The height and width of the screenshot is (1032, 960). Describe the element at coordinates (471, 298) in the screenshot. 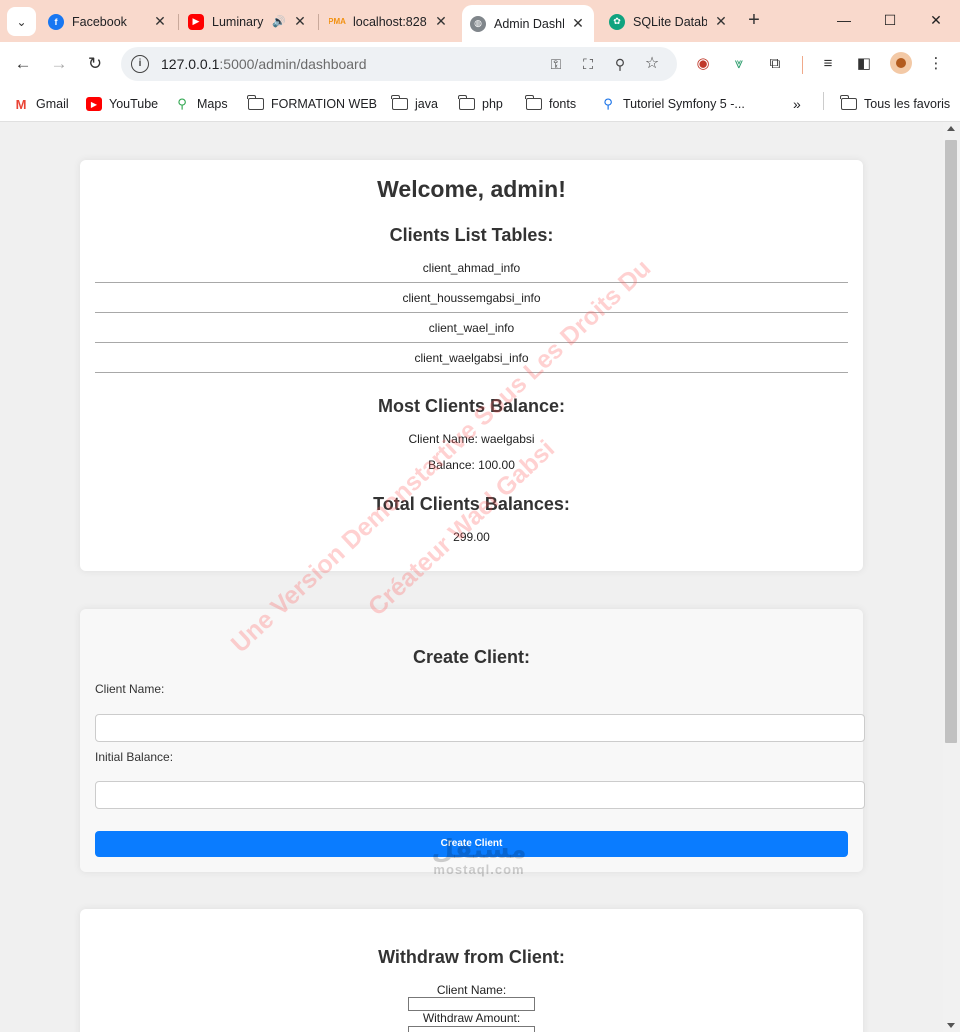

I see `table-row: client_houssemgabsi_info` at that location.